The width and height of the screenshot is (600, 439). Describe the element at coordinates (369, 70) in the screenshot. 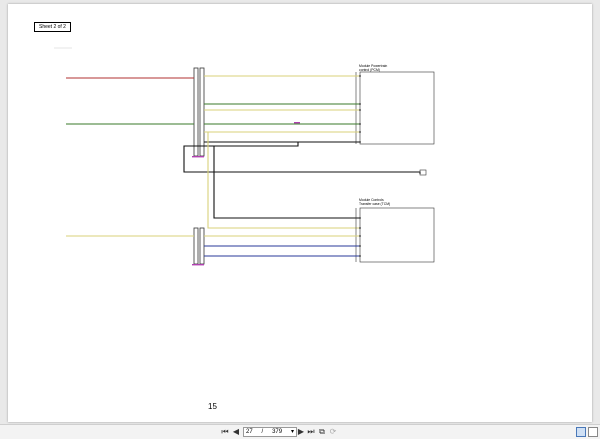

I see `svg-text: control (PCM)` at that location.